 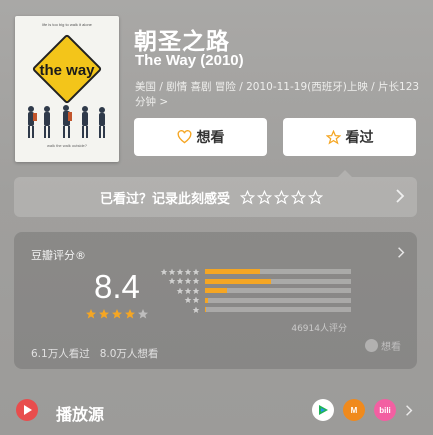 What do you see at coordinates (371, 345) in the screenshot?
I see `think-icon` at bounding box center [371, 345].